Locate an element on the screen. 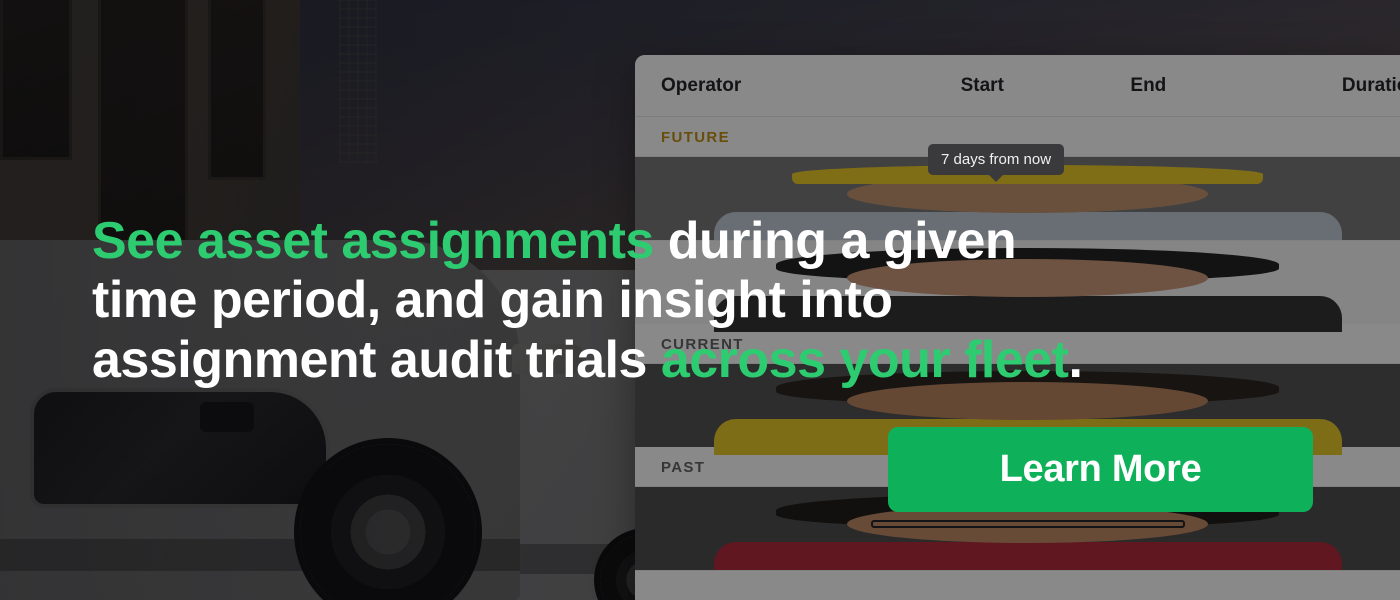 Image resolution: width=1400 pixels, height=600 pixels. headline-period: . is located at coordinates (1075, 359).